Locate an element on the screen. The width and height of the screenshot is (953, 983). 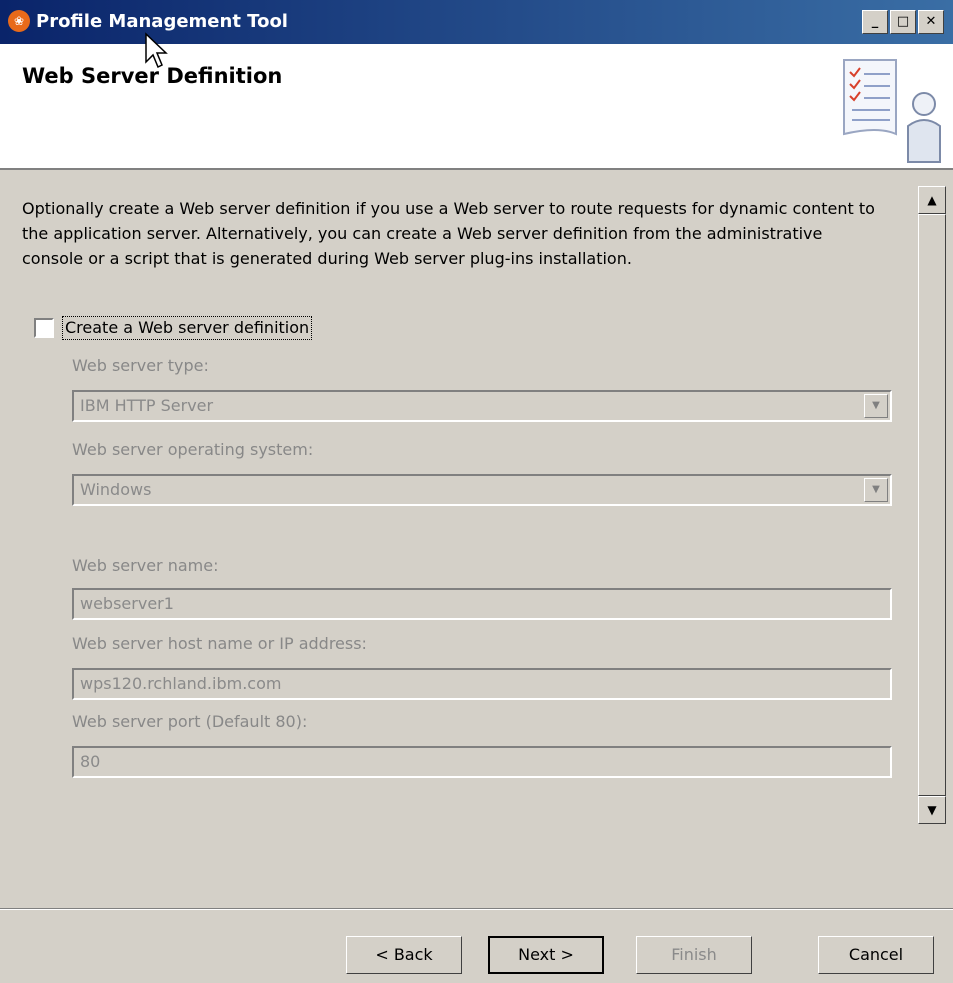
minimize-button: _ is located at coordinates (875, 22).